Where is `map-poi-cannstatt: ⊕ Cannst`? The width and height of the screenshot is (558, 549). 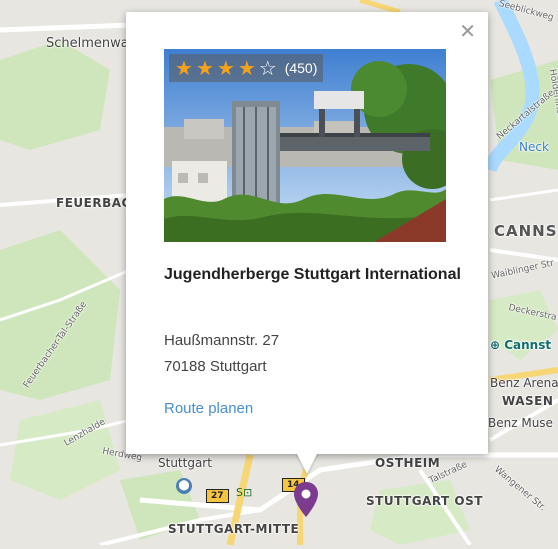
map-poi-cannstatt: ⊕ Cannst is located at coordinates (520, 345).